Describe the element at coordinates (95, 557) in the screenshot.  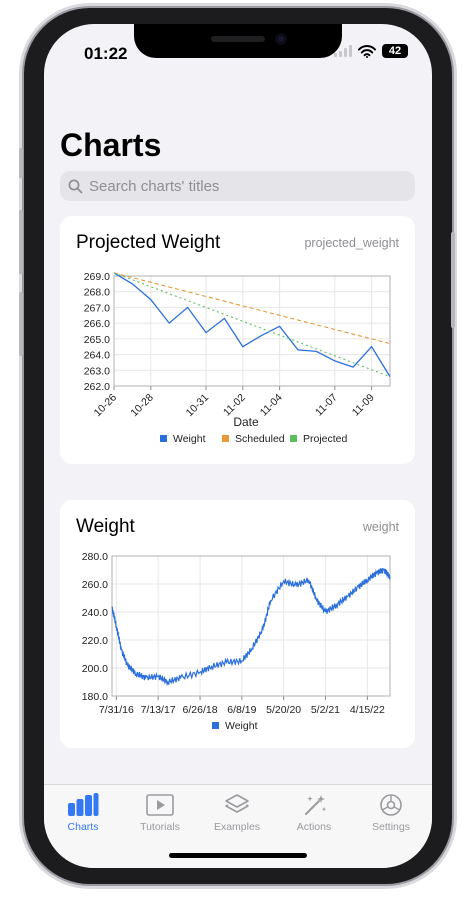
I see `y-tick-label: 280.0` at that location.